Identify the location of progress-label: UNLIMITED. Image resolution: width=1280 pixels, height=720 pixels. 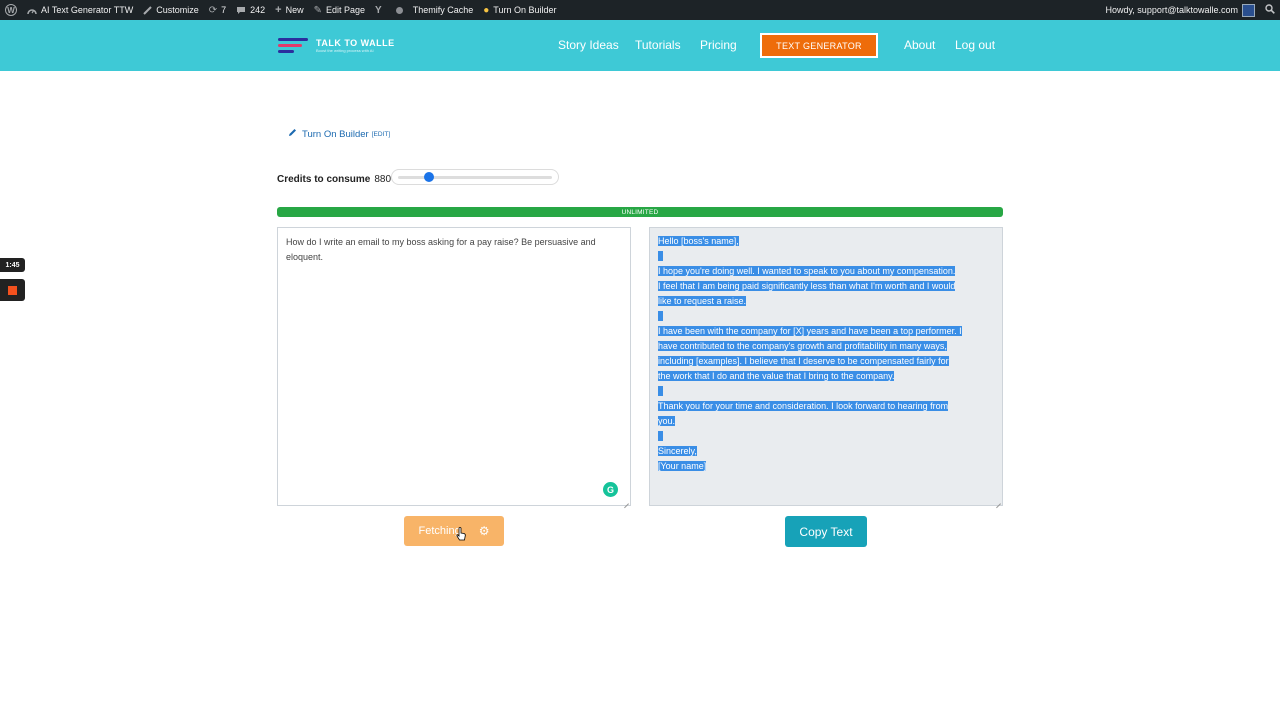
(640, 212).